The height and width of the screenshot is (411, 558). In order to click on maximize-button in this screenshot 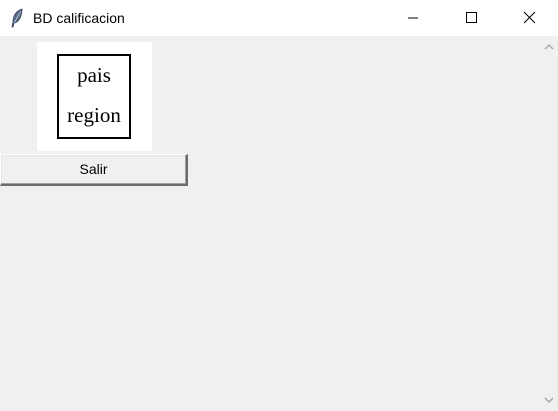, I will do `click(471, 18)`.